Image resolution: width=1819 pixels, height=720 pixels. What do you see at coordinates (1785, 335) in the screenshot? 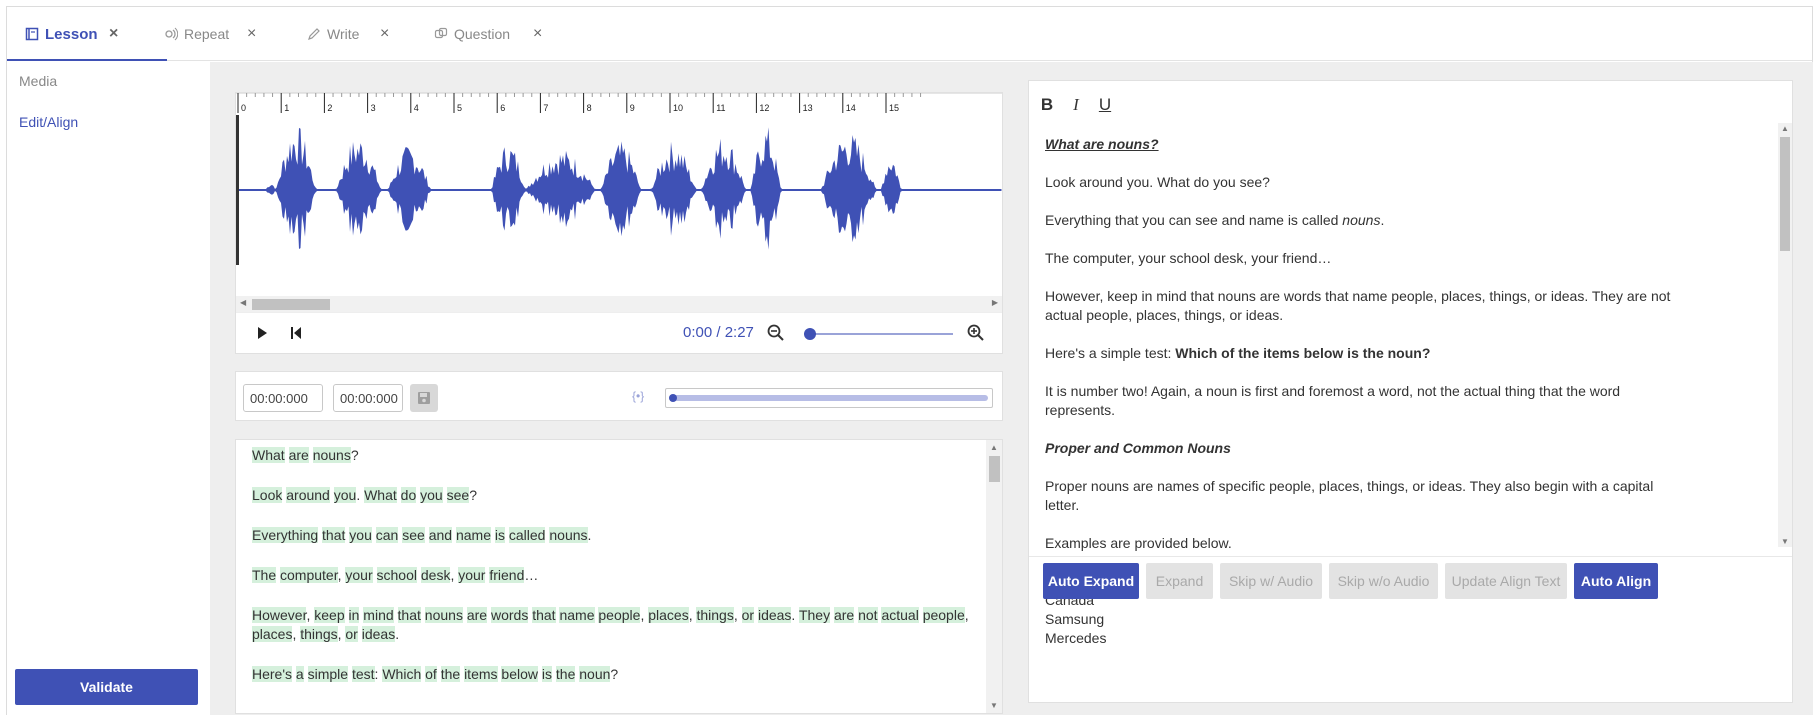
I see `editor-scrollbar: ▲ ▼` at bounding box center [1785, 335].